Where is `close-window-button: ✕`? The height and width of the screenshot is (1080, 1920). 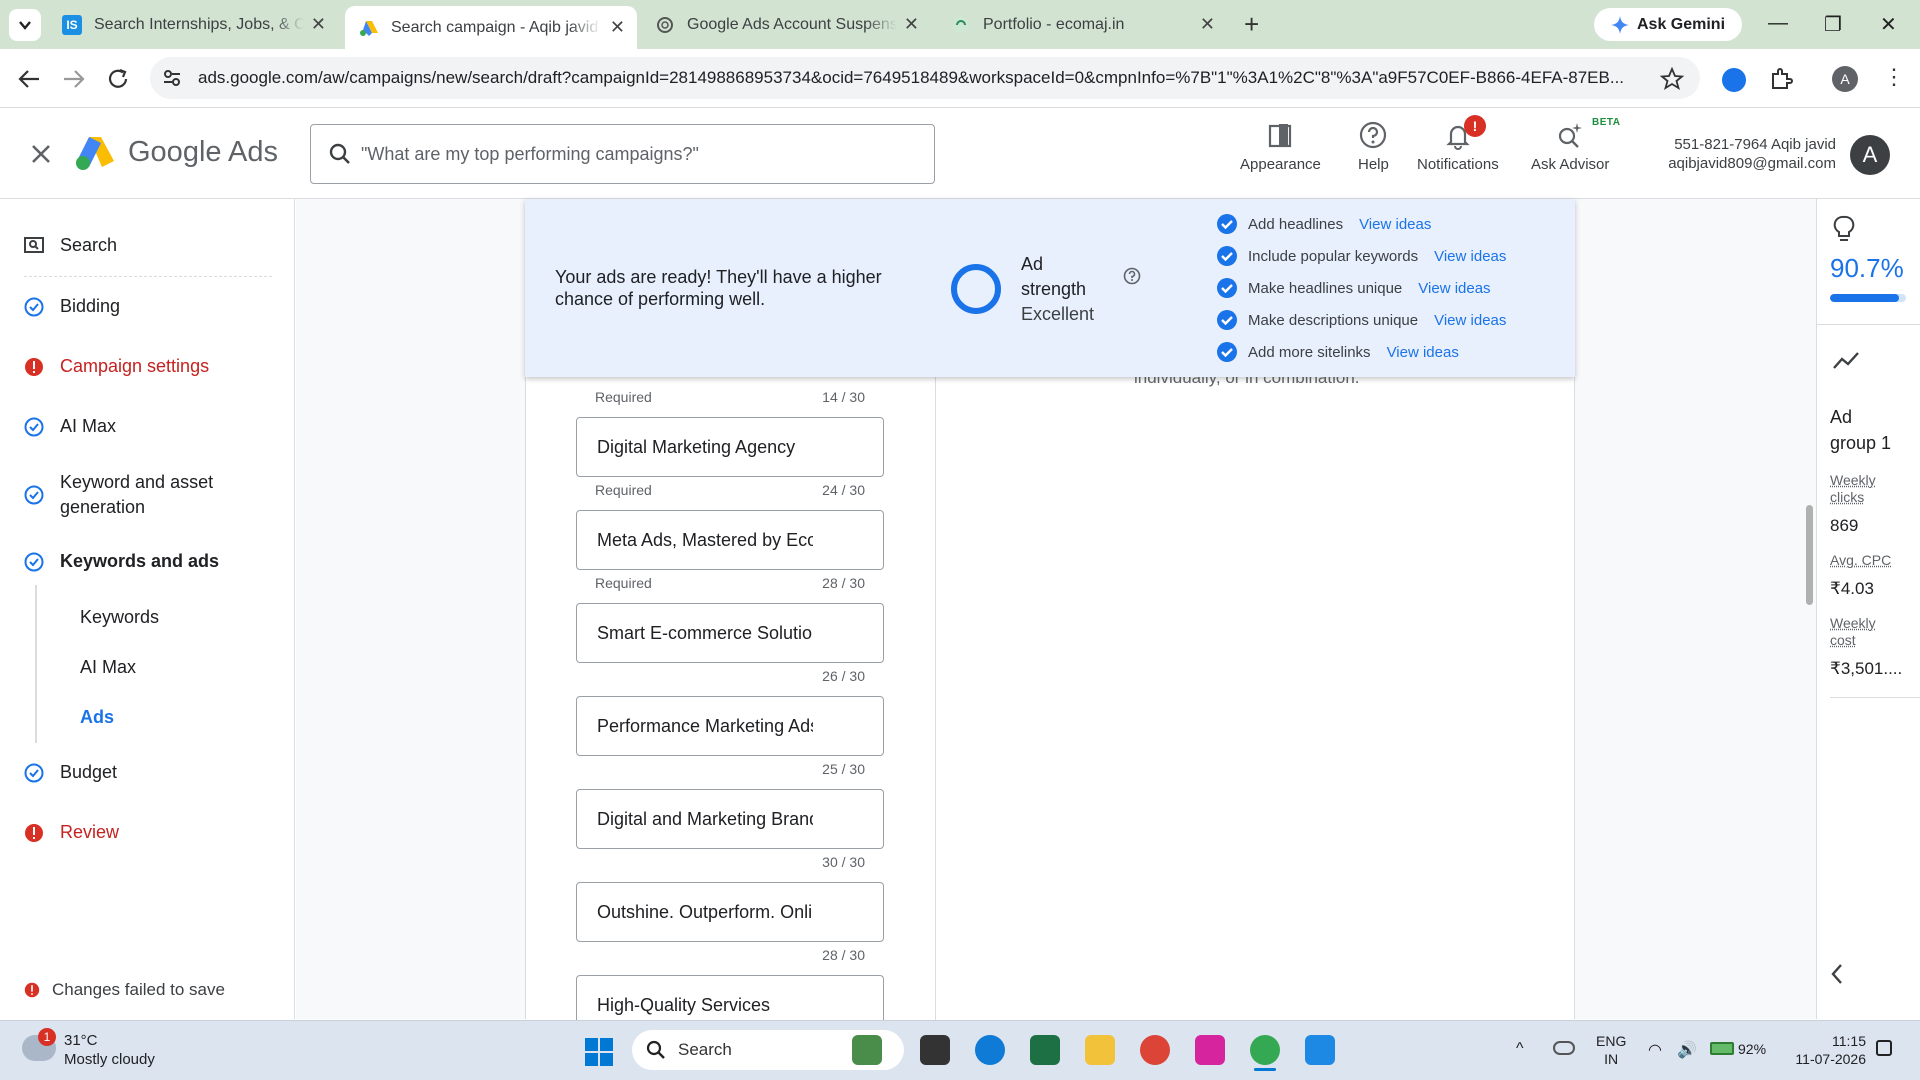
close-window-button: ✕ is located at coordinates (1888, 24).